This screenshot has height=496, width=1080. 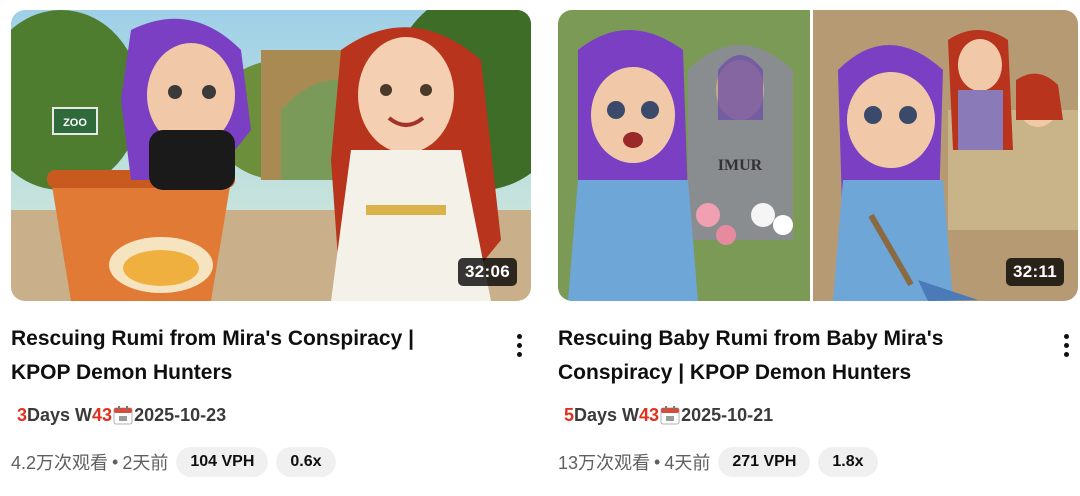 I want to click on days-number: 3, so click(x=22, y=414).